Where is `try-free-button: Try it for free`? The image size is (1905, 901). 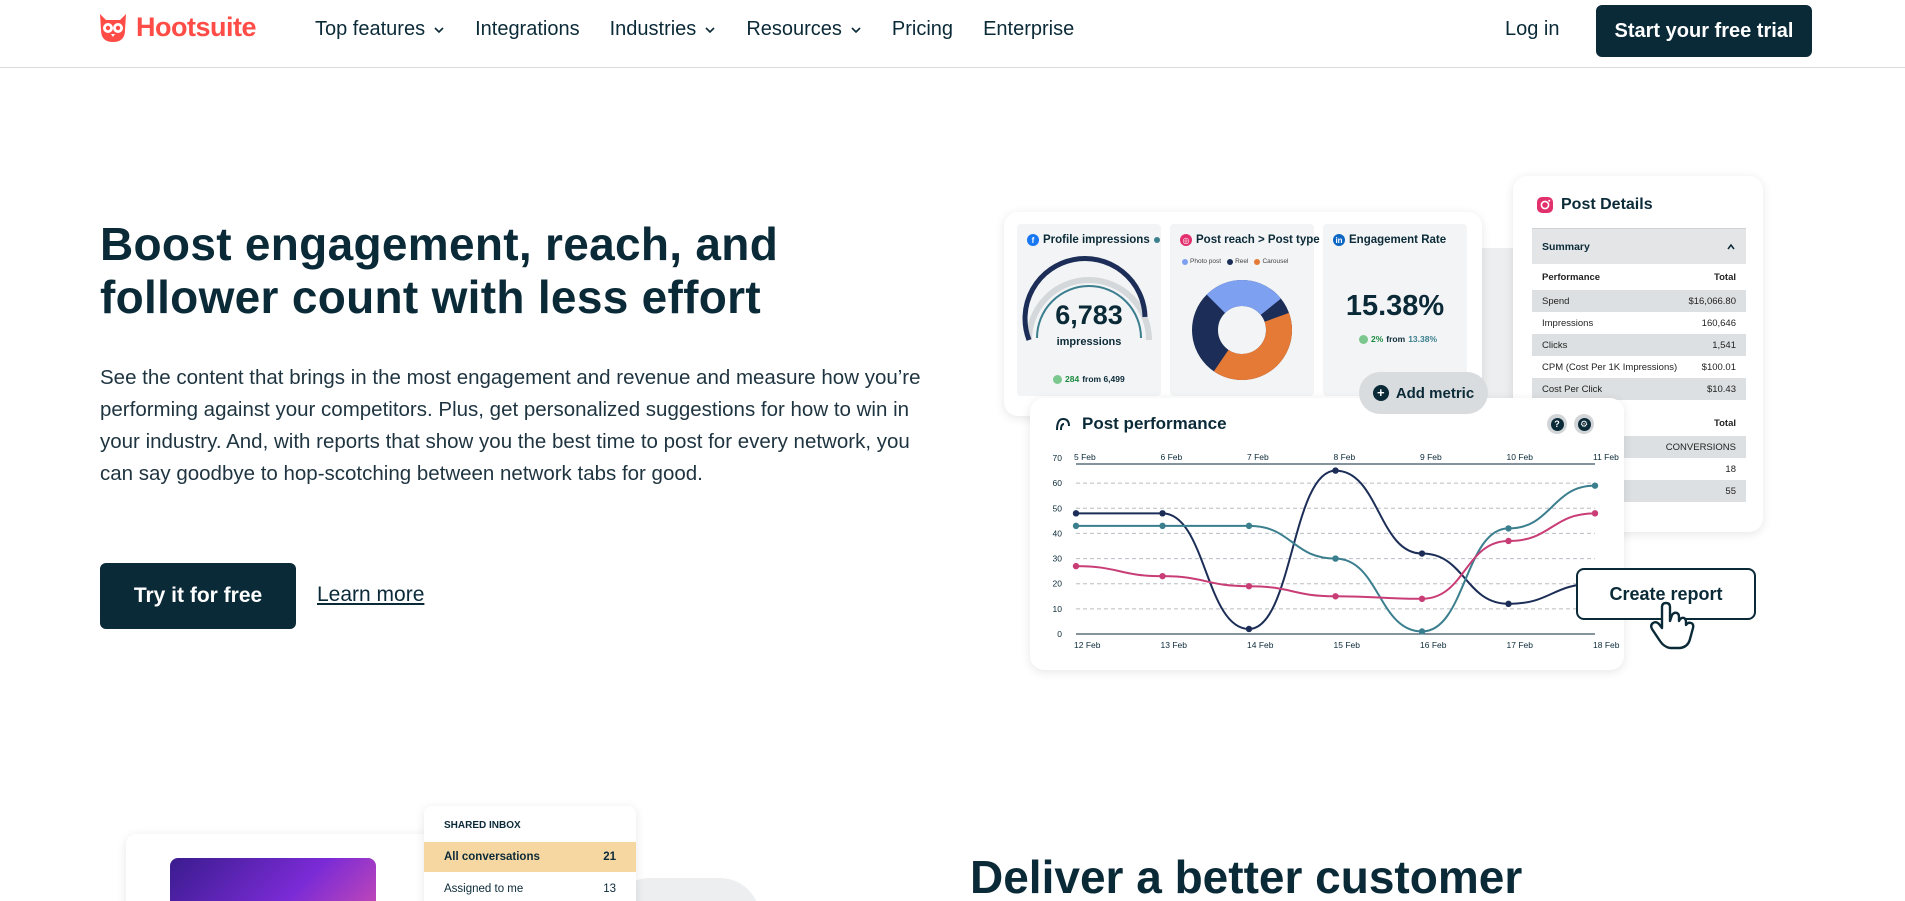
try-free-button: Try it for free is located at coordinates (198, 596).